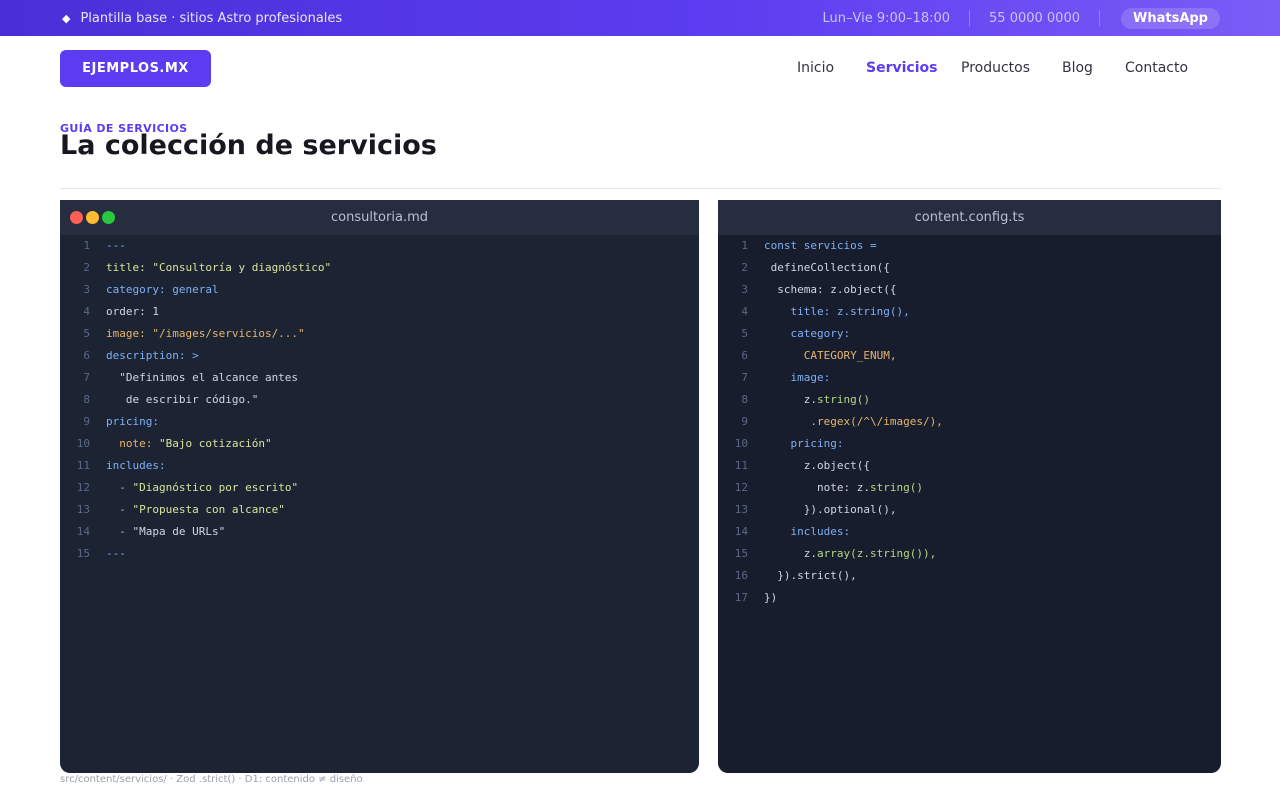 This screenshot has width=1280, height=800. What do you see at coordinates (208, 509) in the screenshot?
I see `code-token: "Propuesta con alcance"` at bounding box center [208, 509].